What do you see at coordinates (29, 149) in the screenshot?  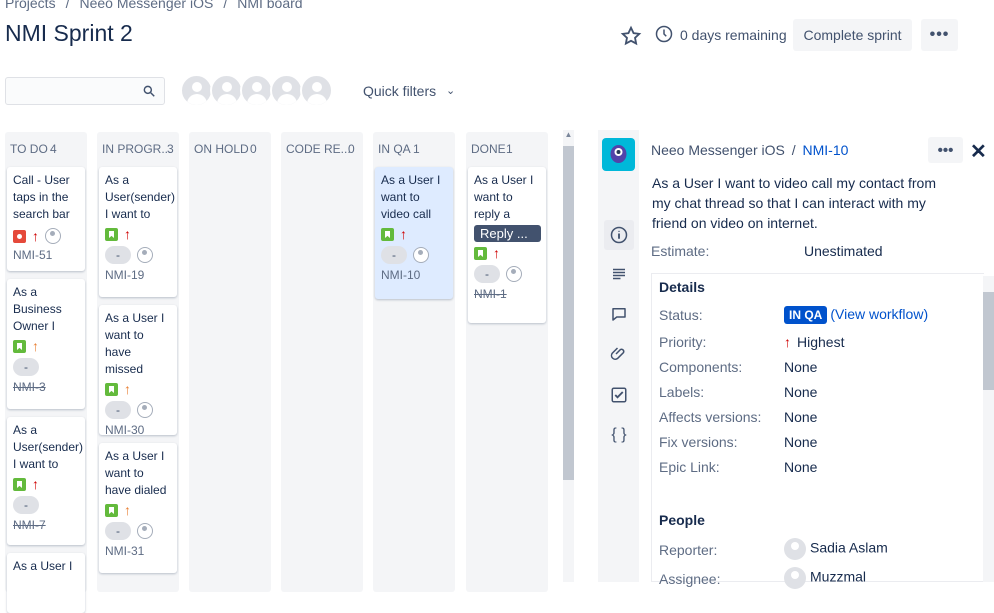 I see `column-title: TO DO` at bounding box center [29, 149].